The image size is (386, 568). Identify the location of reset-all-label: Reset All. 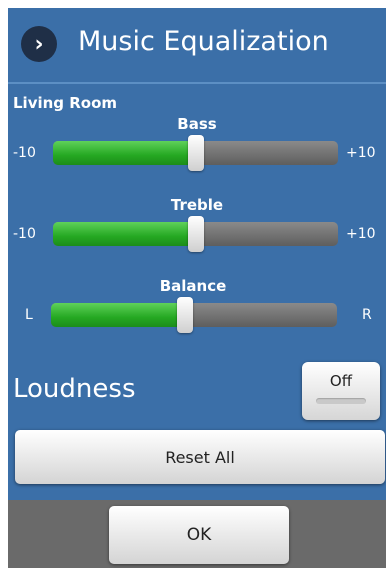
(200, 457).